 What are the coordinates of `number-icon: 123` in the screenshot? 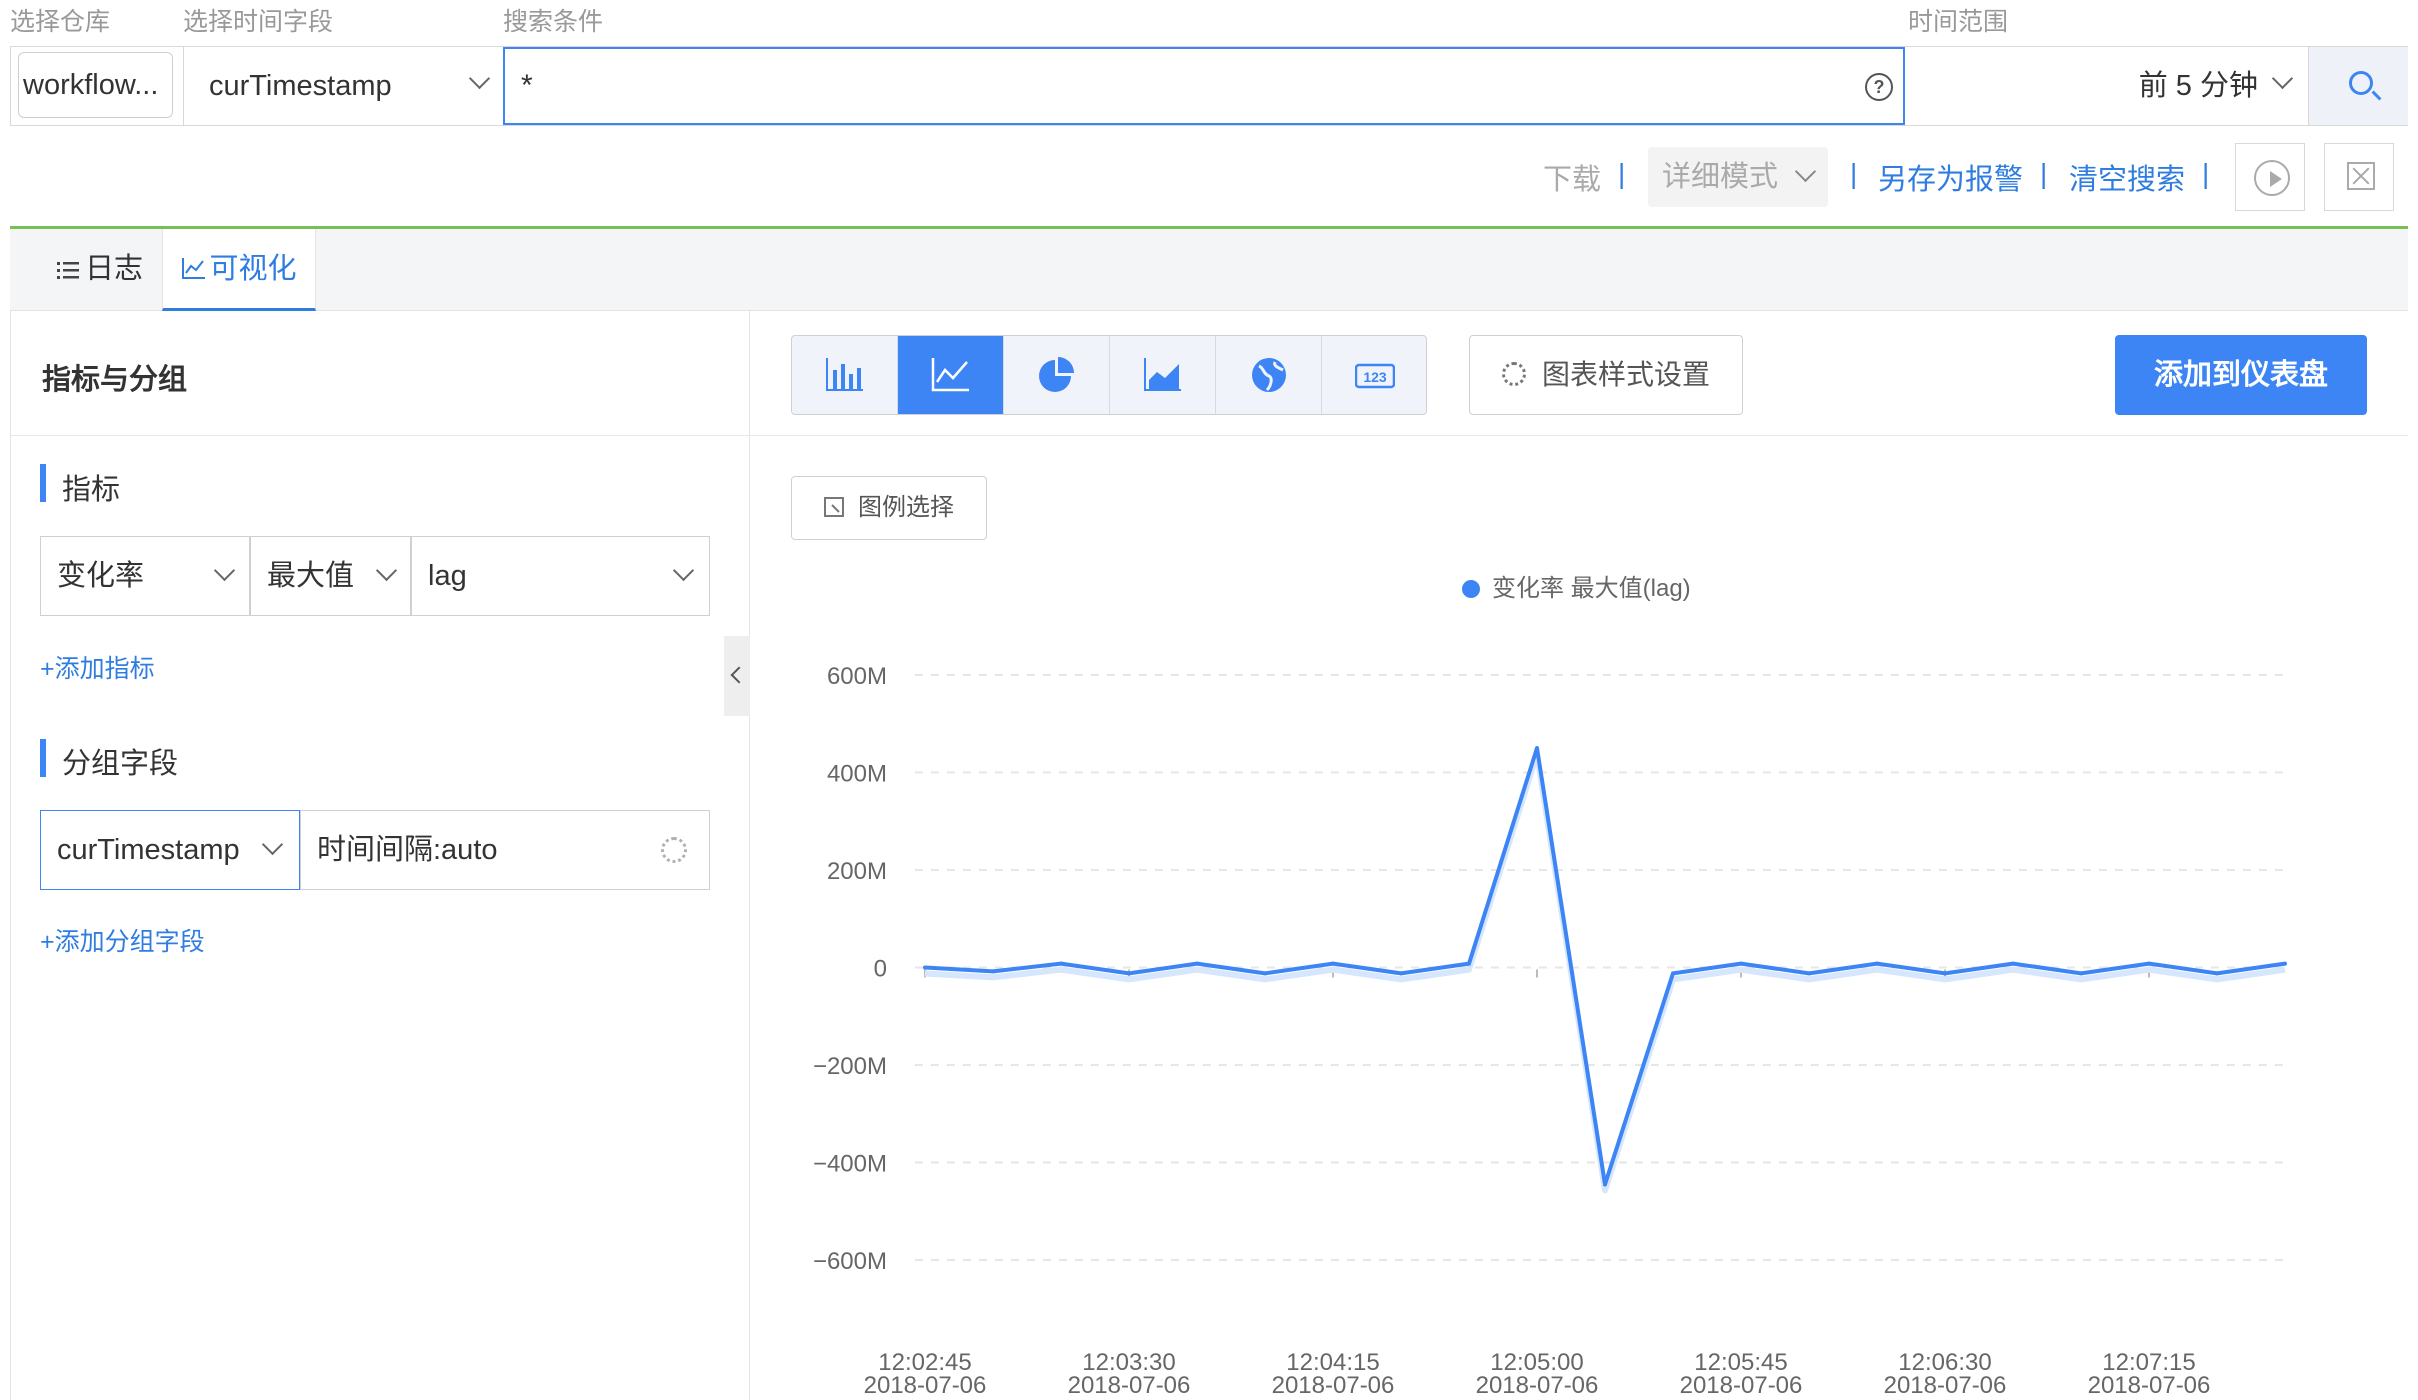 It's located at (1375, 376).